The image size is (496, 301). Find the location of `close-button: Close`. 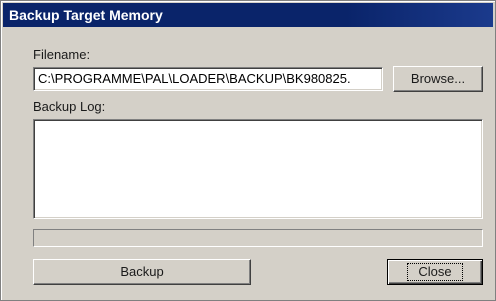

close-button: Close is located at coordinates (435, 272).